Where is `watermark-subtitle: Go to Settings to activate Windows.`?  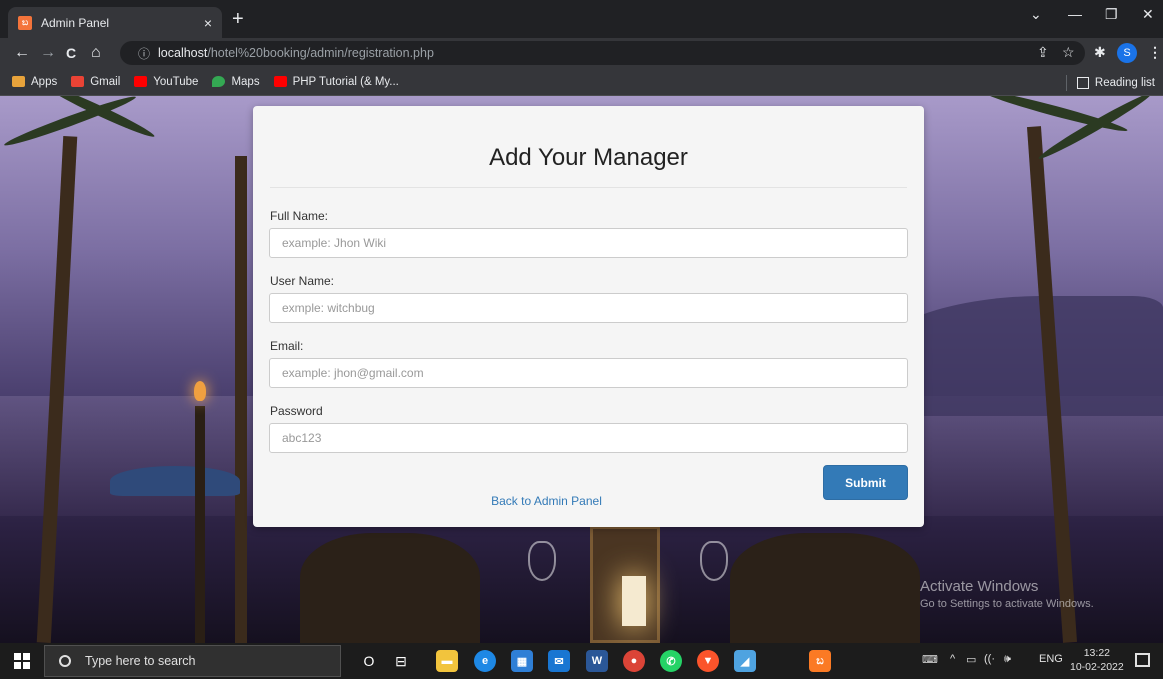 watermark-subtitle: Go to Settings to activate Windows. is located at coordinates (1007, 604).